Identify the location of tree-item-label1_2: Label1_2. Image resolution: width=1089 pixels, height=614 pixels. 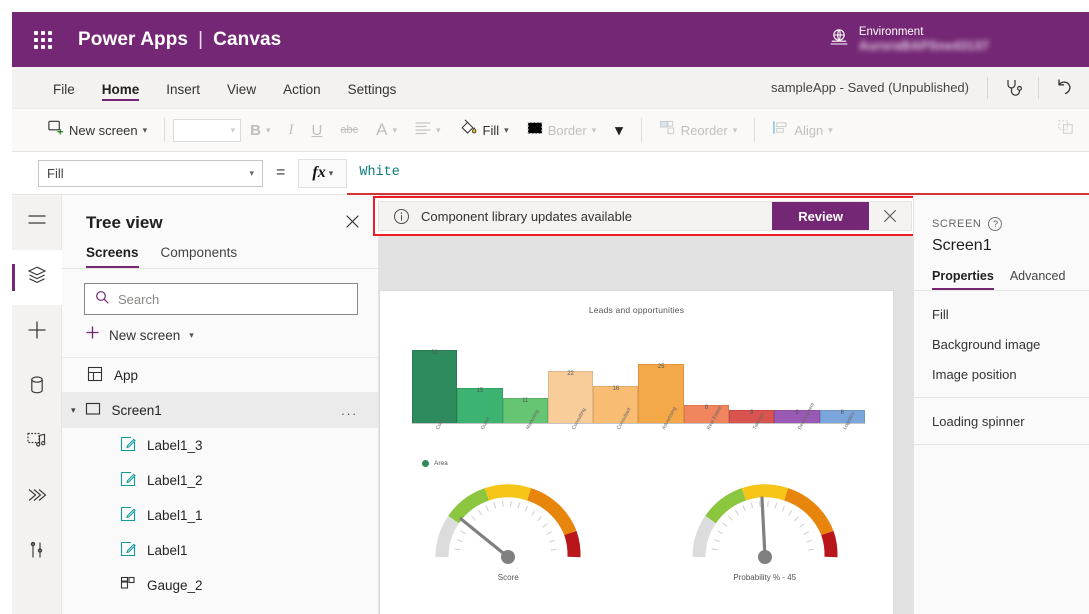
(220, 480).